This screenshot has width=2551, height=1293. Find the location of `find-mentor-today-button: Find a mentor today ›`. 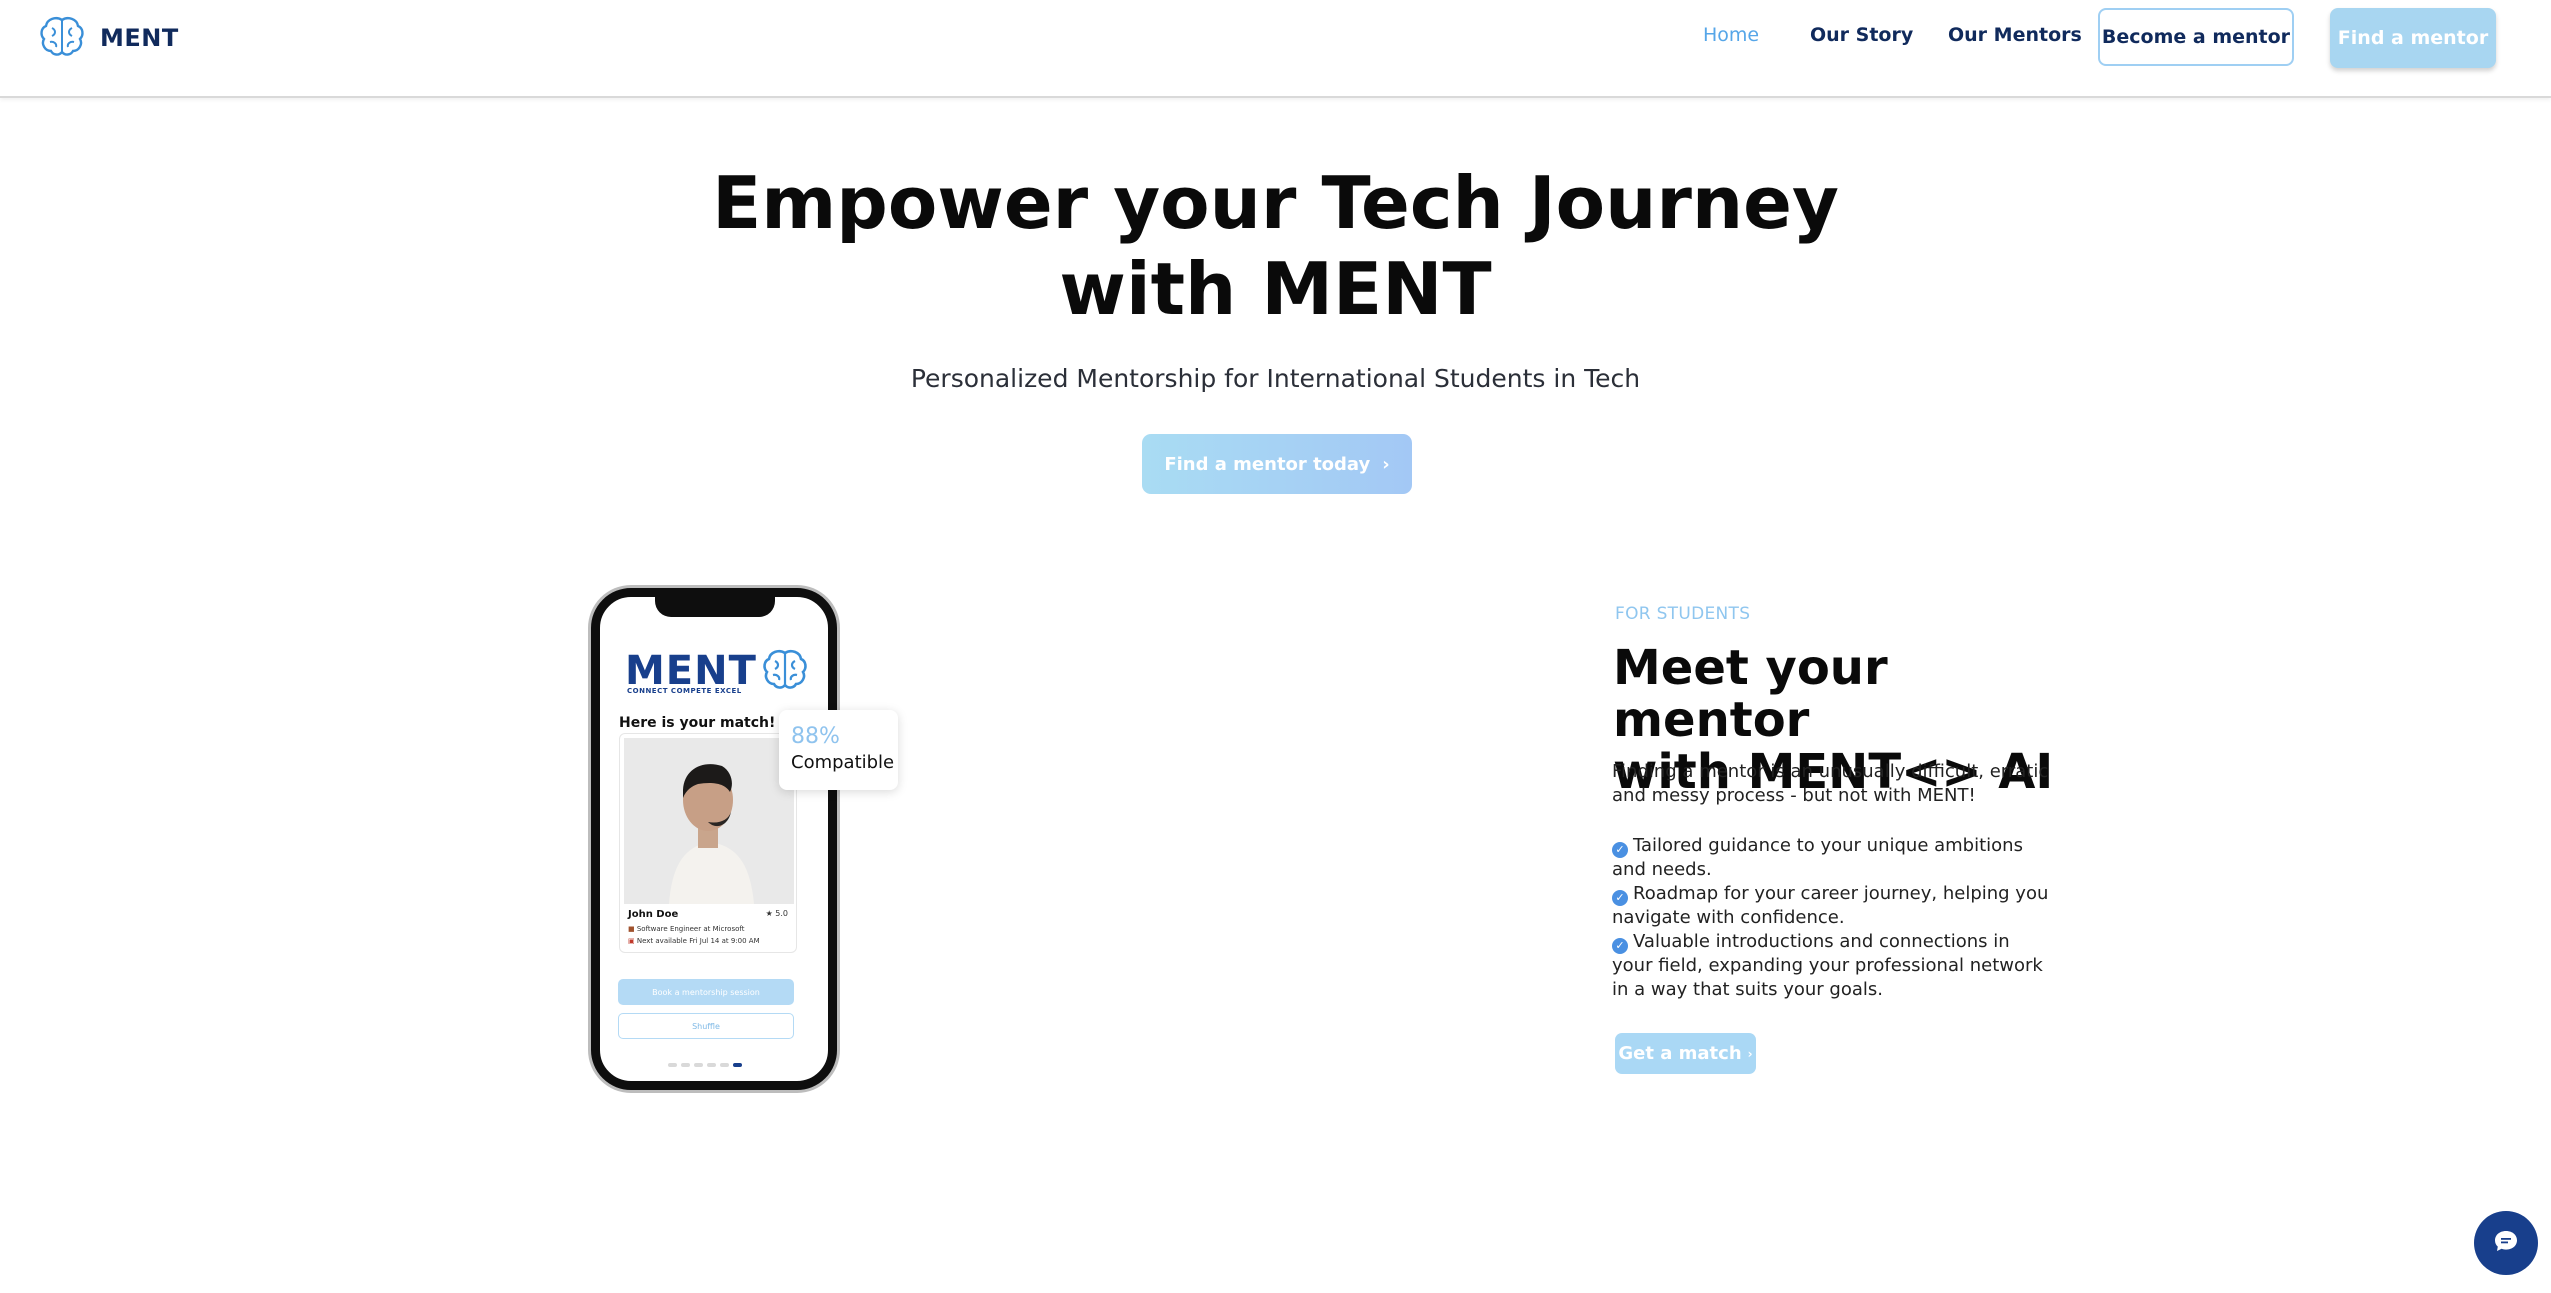

find-mentor-today-button: Find a mentor today › is located at coordinates (1277, 464).